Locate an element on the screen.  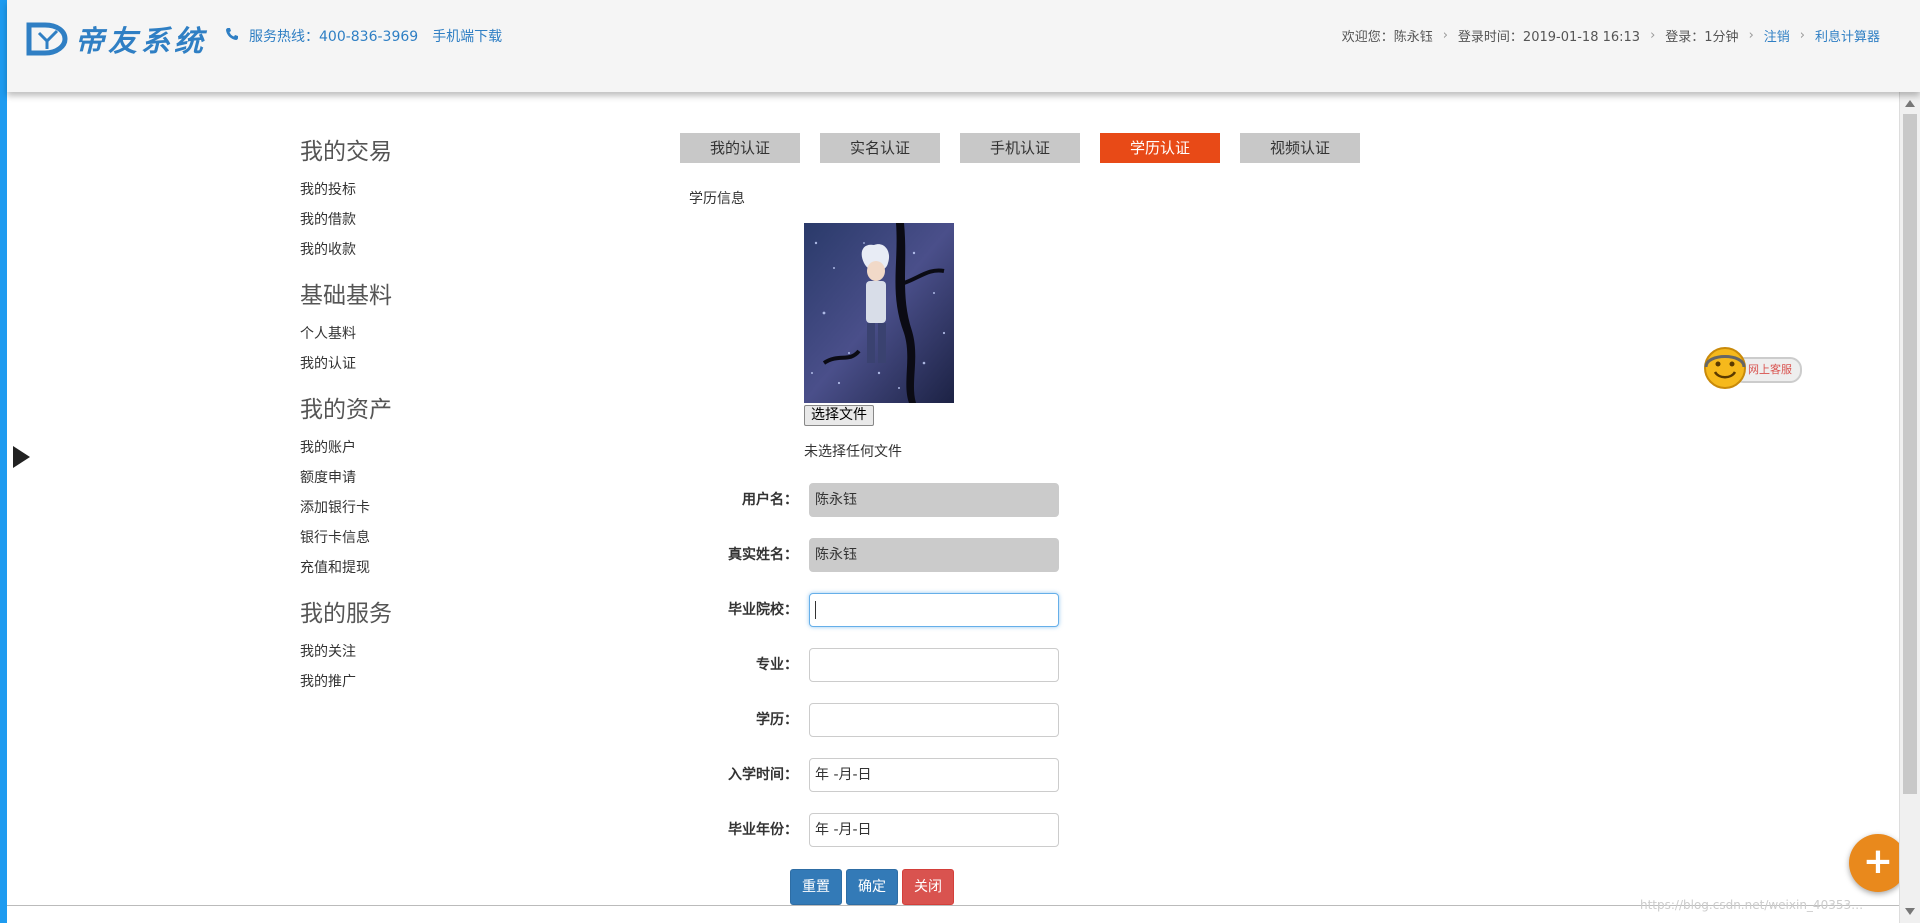
school-input is located at coordinates (934, 610).